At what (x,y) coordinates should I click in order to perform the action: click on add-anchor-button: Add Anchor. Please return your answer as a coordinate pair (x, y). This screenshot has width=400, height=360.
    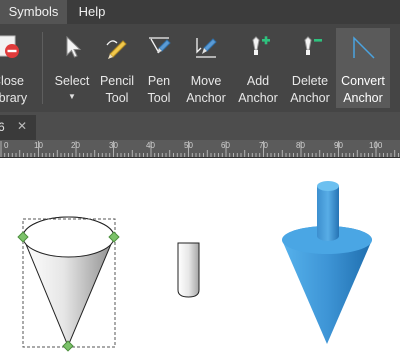
    Looking at the image, I should click on (258, 68).